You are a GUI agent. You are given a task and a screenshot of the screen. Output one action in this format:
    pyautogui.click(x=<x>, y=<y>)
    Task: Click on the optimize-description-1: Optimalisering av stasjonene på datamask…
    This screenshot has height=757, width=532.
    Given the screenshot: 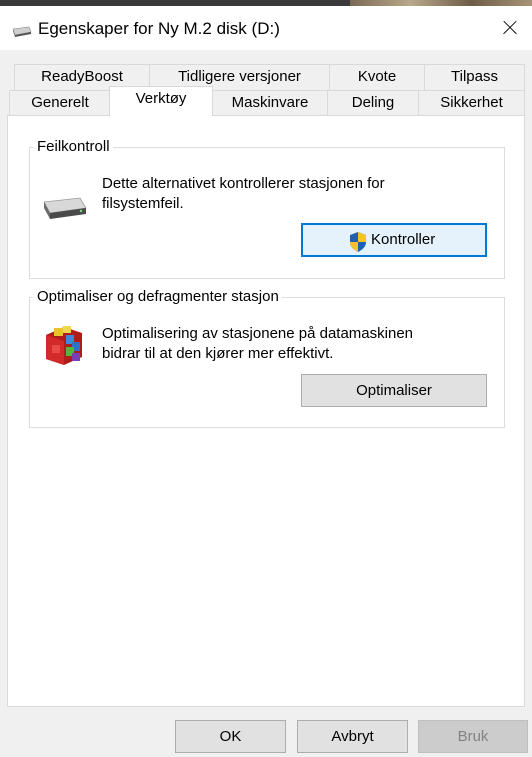 What is the action you would take?
    pyautogui.click(x=258, y=333)
    